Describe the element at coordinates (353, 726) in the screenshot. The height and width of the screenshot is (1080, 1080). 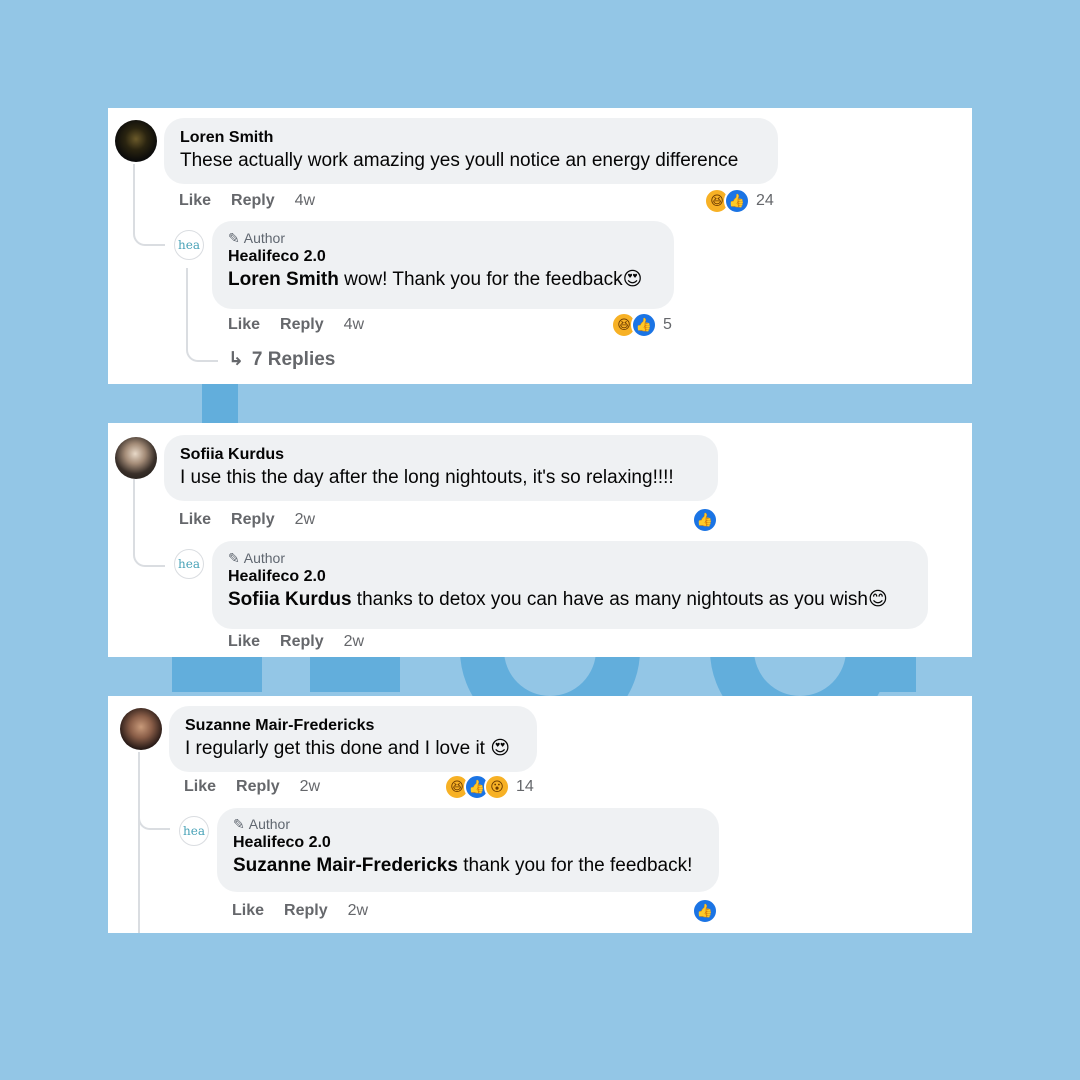
I see `commenter-name: Suzanne Mair-Fredericks` at that location.